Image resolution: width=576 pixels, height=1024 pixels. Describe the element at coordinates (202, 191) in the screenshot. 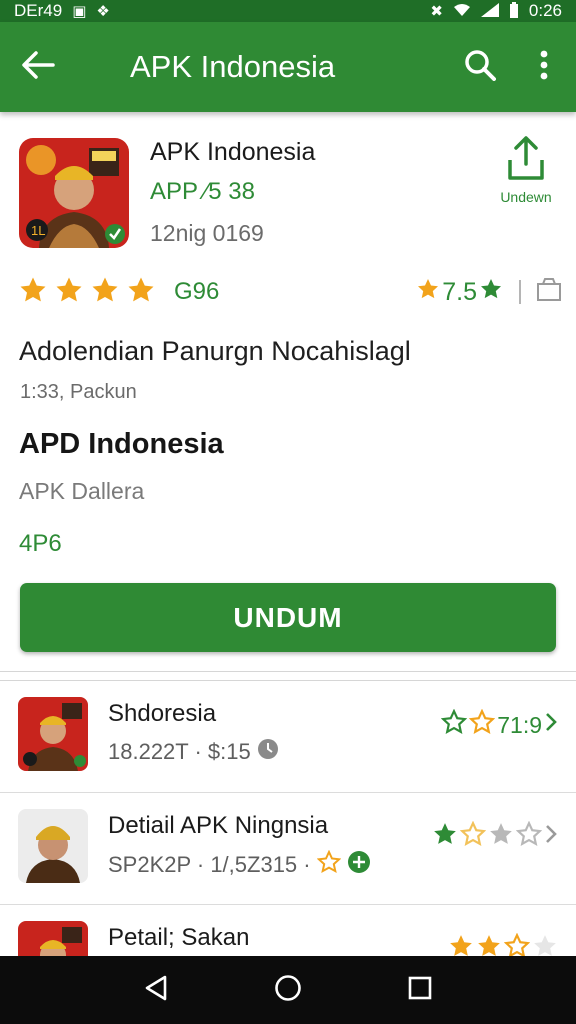

I see `app-version: APP ⁄5 38` at that location.